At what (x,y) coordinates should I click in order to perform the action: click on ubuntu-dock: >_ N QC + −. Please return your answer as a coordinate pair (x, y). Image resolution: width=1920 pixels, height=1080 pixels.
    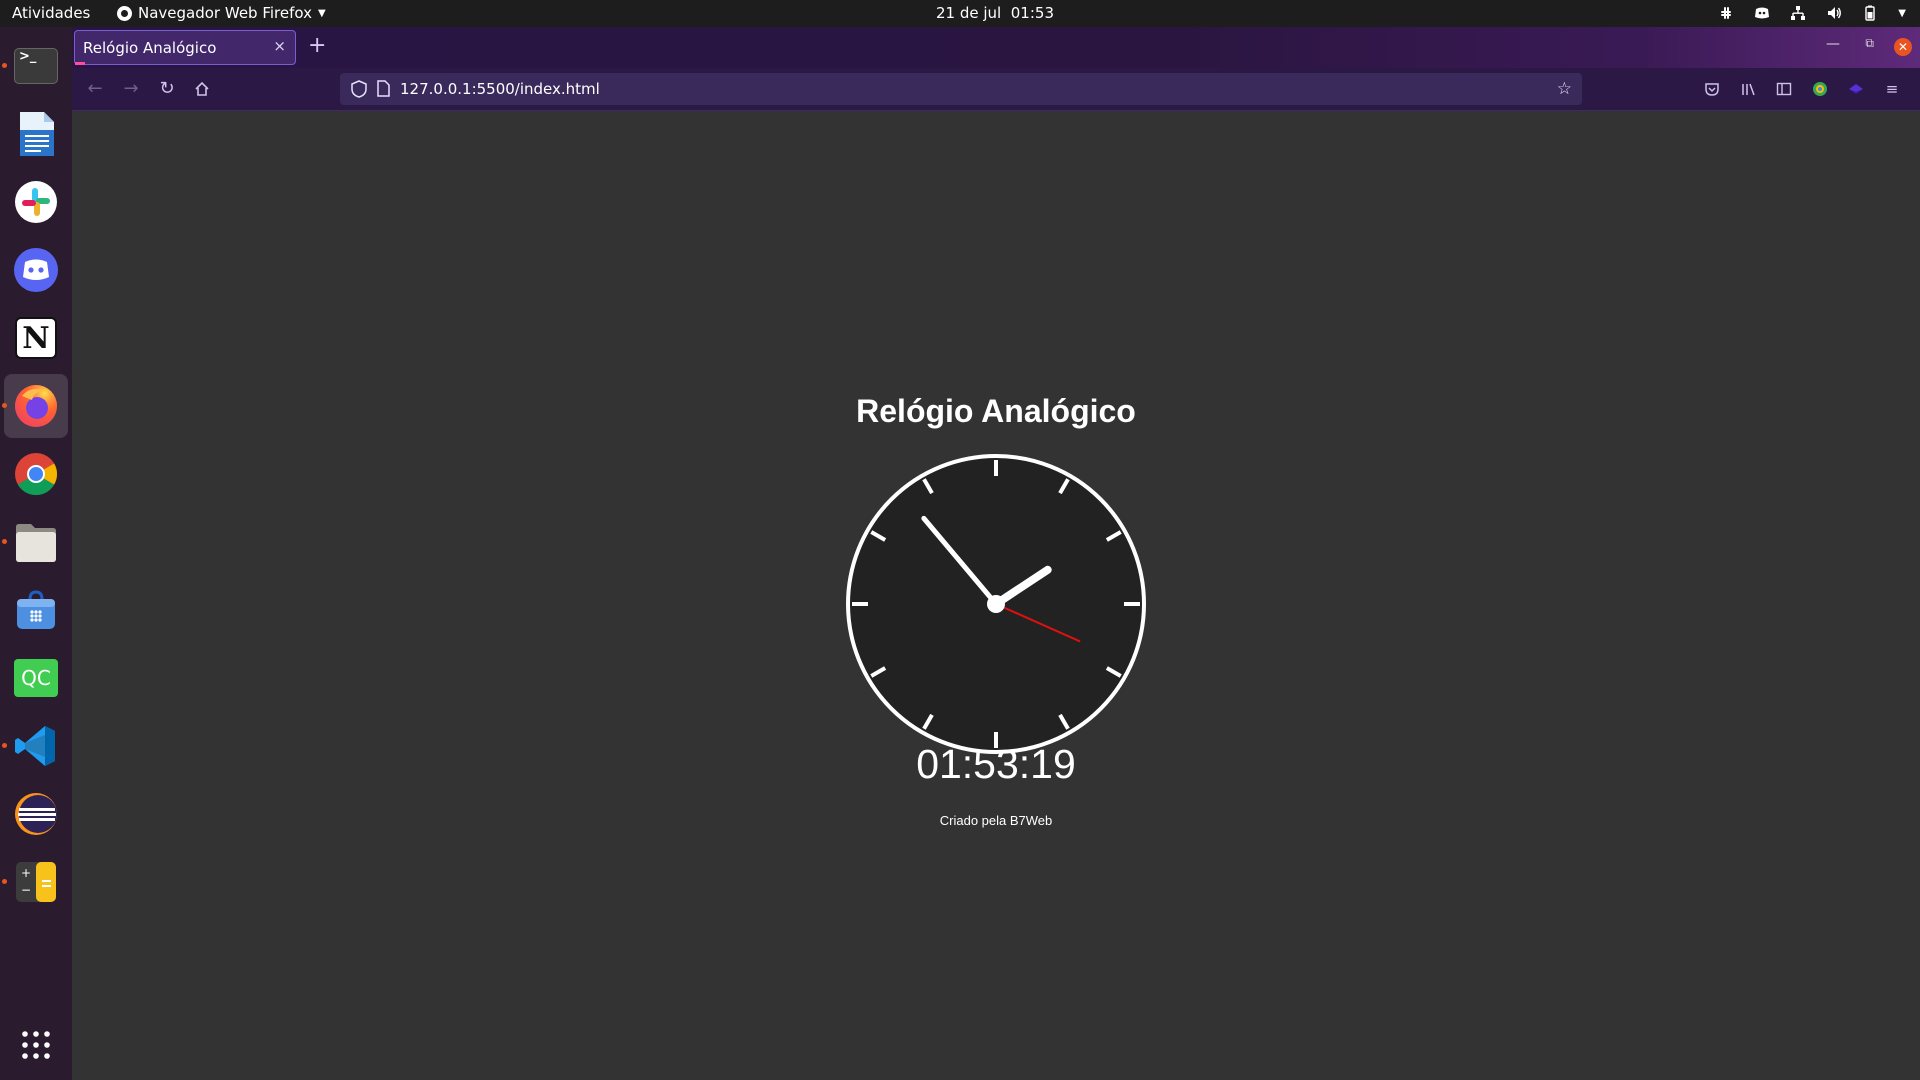
    Looking at the image, I should click on (36, 553).